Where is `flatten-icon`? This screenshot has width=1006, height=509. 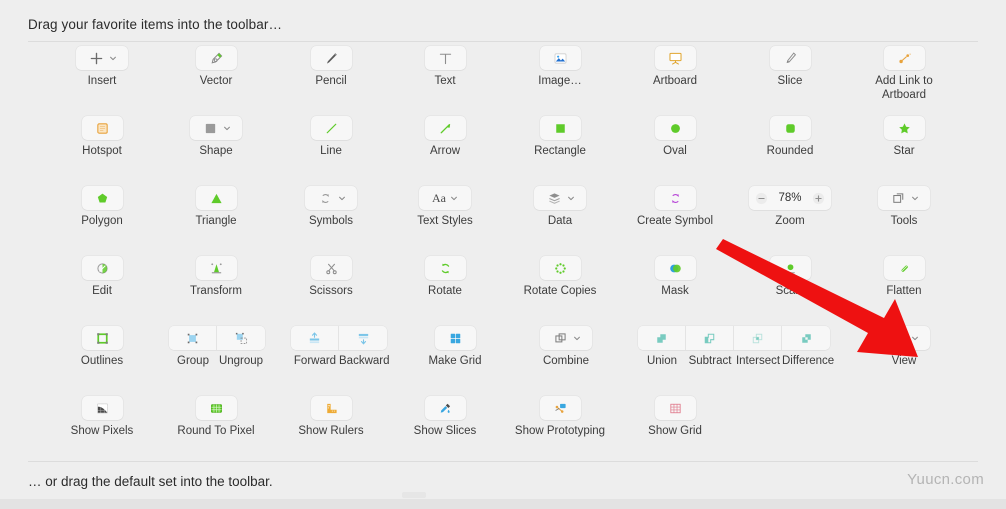
flatten-icon is located at coordinates (904, 268).